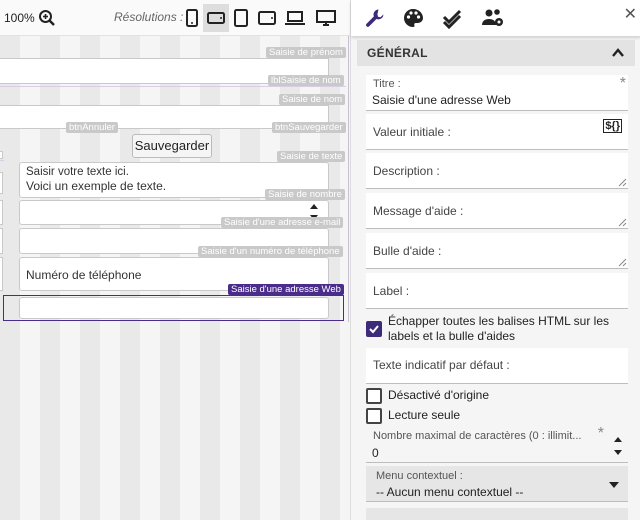 This screenshot has height=520, width=640. What do you see at coordinates (497, 514) in the screenshot?
I see `next-field-partial` at bounding box center [497, 514].